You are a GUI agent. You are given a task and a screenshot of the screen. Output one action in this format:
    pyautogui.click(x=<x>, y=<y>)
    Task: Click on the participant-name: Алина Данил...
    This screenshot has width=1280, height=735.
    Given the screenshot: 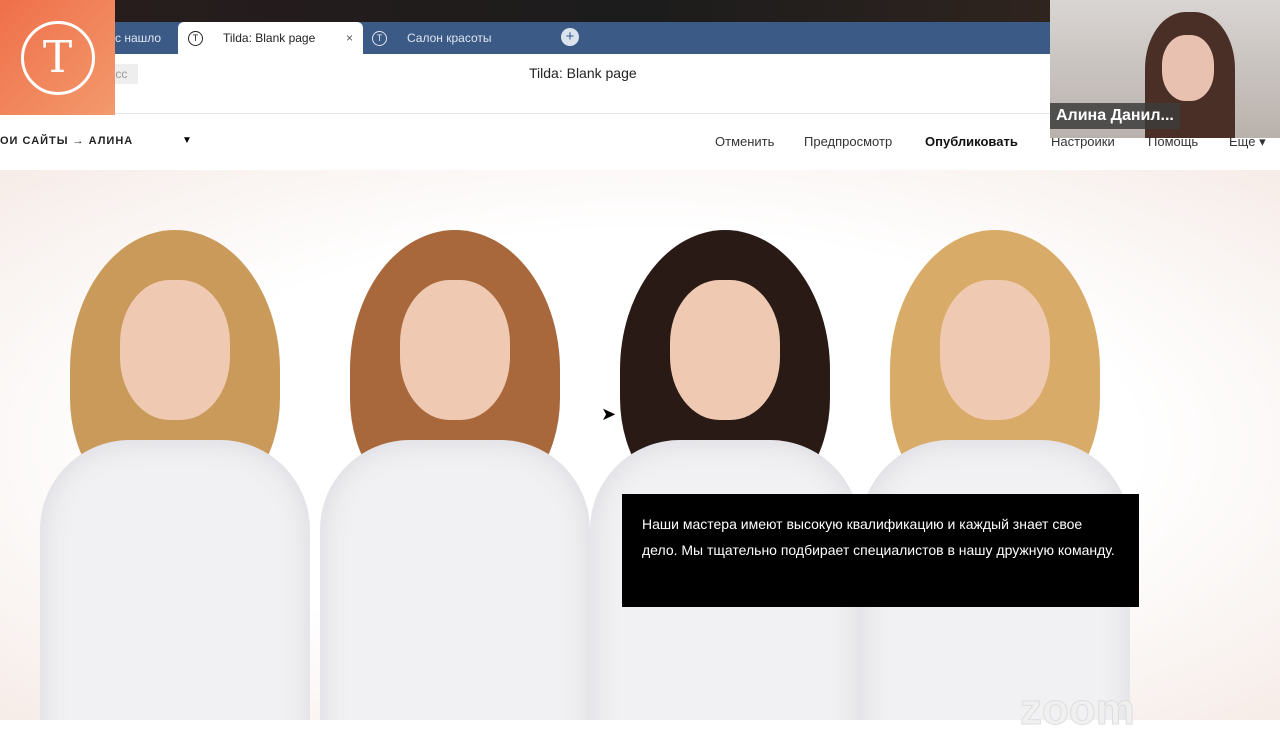 What is the action you would take?
    pyautogui.click(x=1115, y=116)
    